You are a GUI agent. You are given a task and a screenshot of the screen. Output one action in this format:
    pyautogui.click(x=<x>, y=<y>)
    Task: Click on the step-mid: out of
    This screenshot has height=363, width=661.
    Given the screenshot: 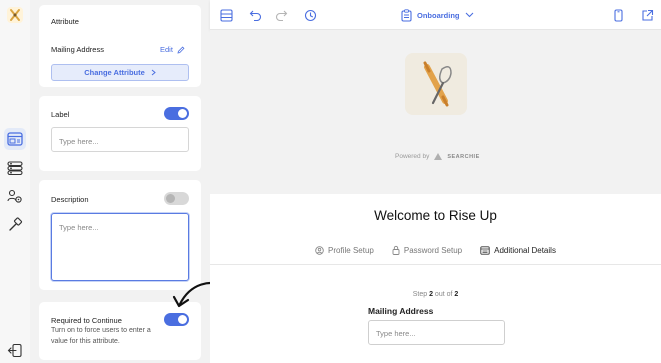 What is the action you would take?
    pyautogui.click(x=443, y=294)
    